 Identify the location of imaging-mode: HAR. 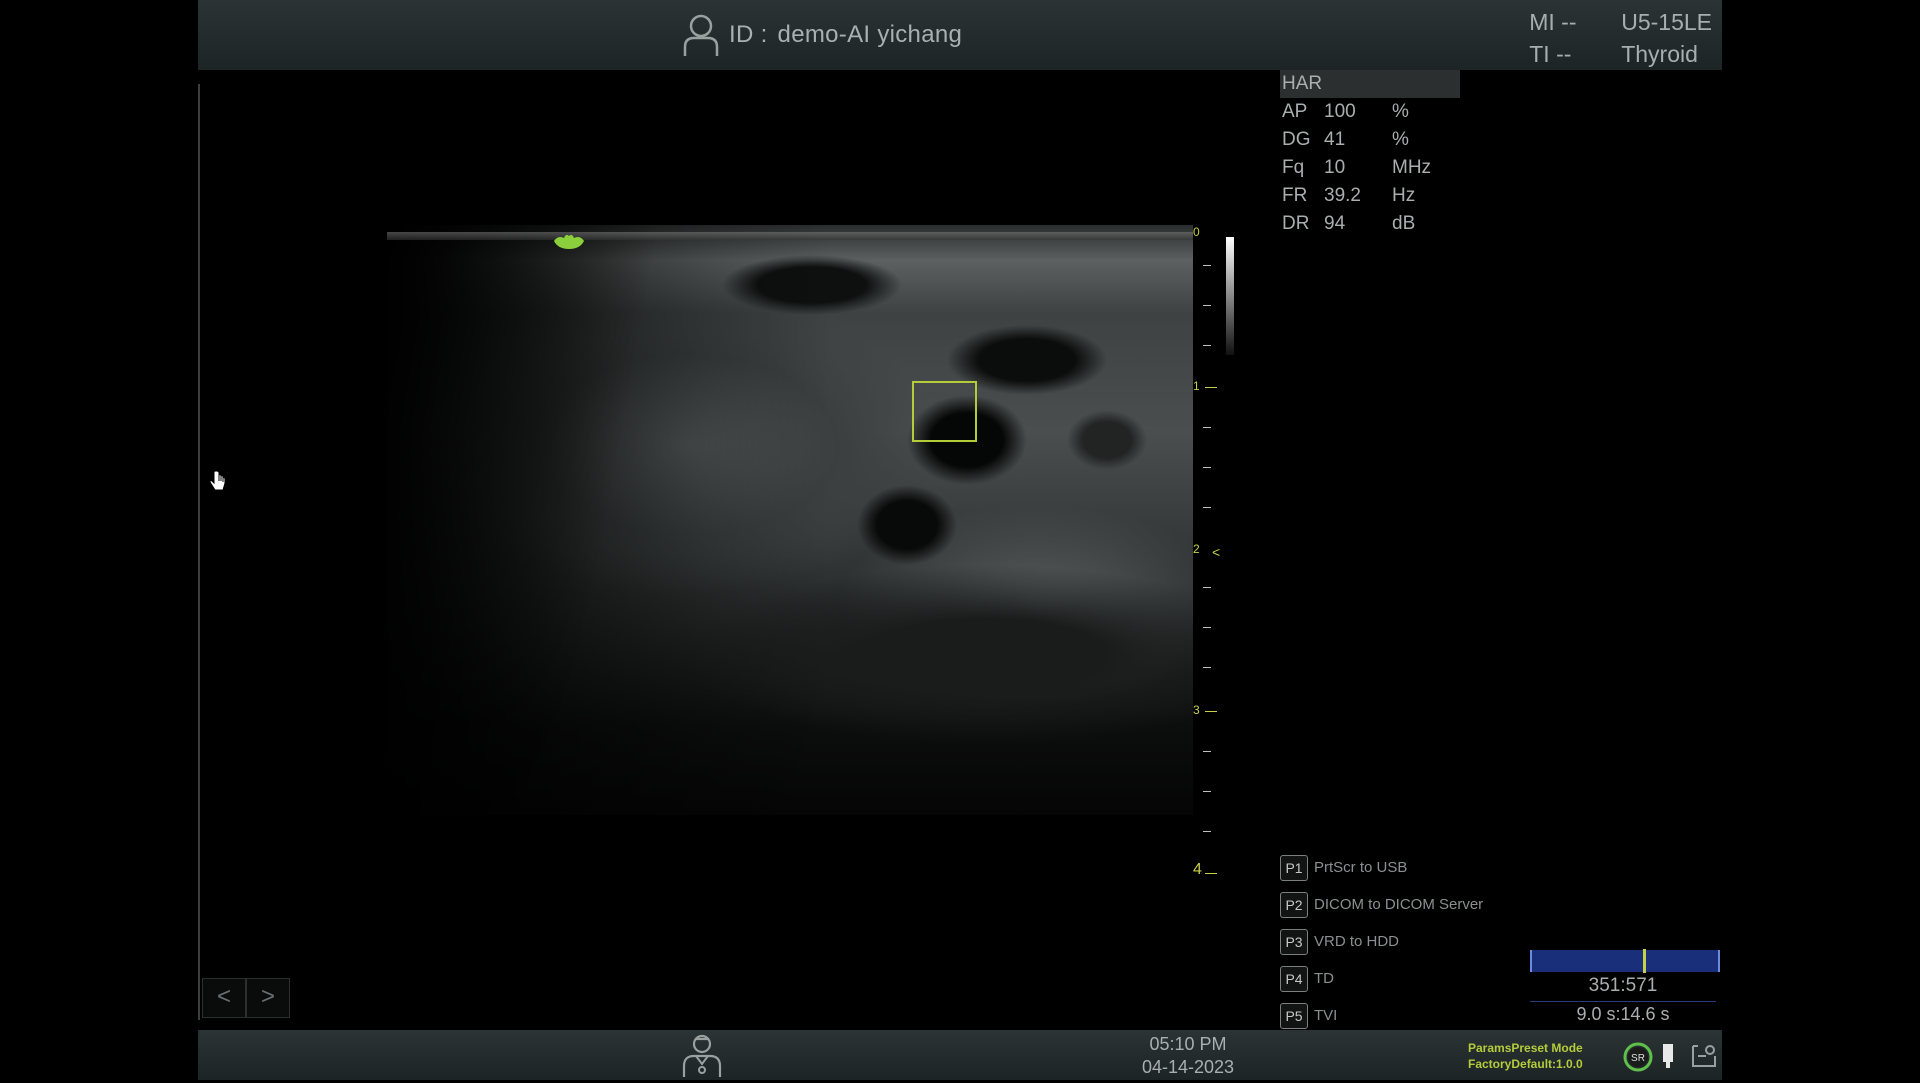
(1370, 84).